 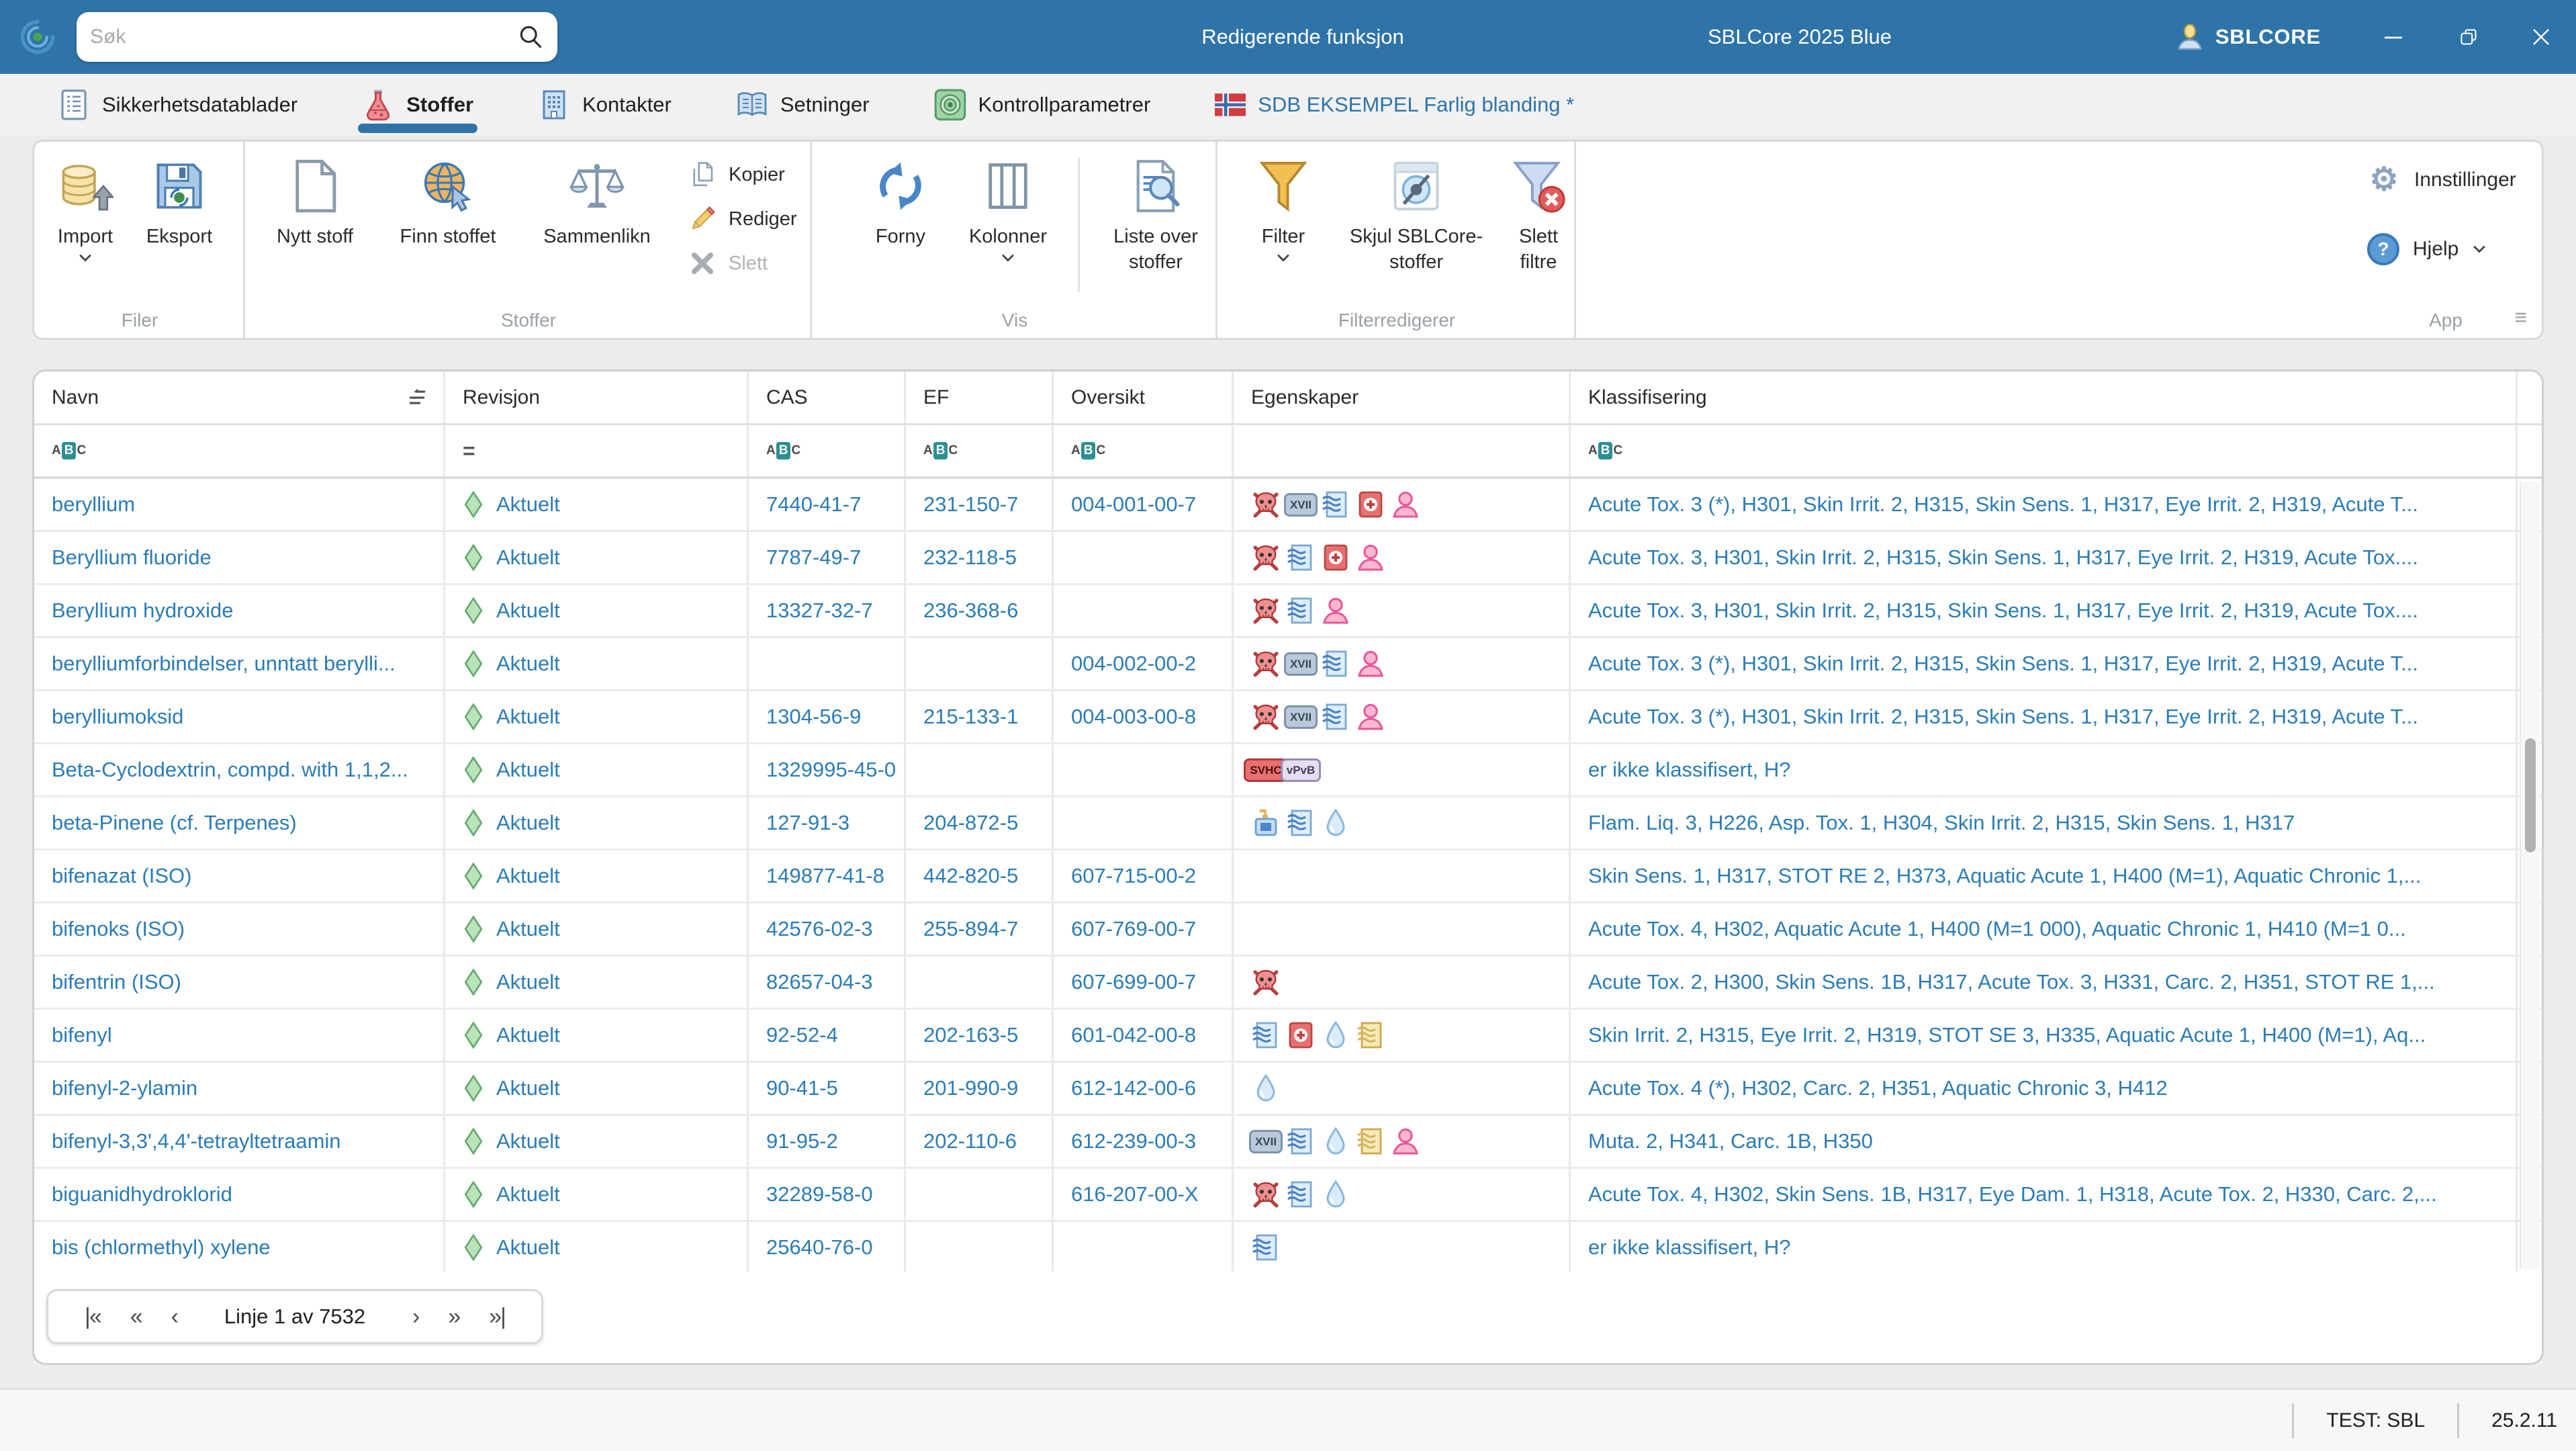 What do you see at coordinates (1402, 397) in the screenshot?
I see `column-header-egenskaper: Egenskaper` at bounding box center [1402, 397].